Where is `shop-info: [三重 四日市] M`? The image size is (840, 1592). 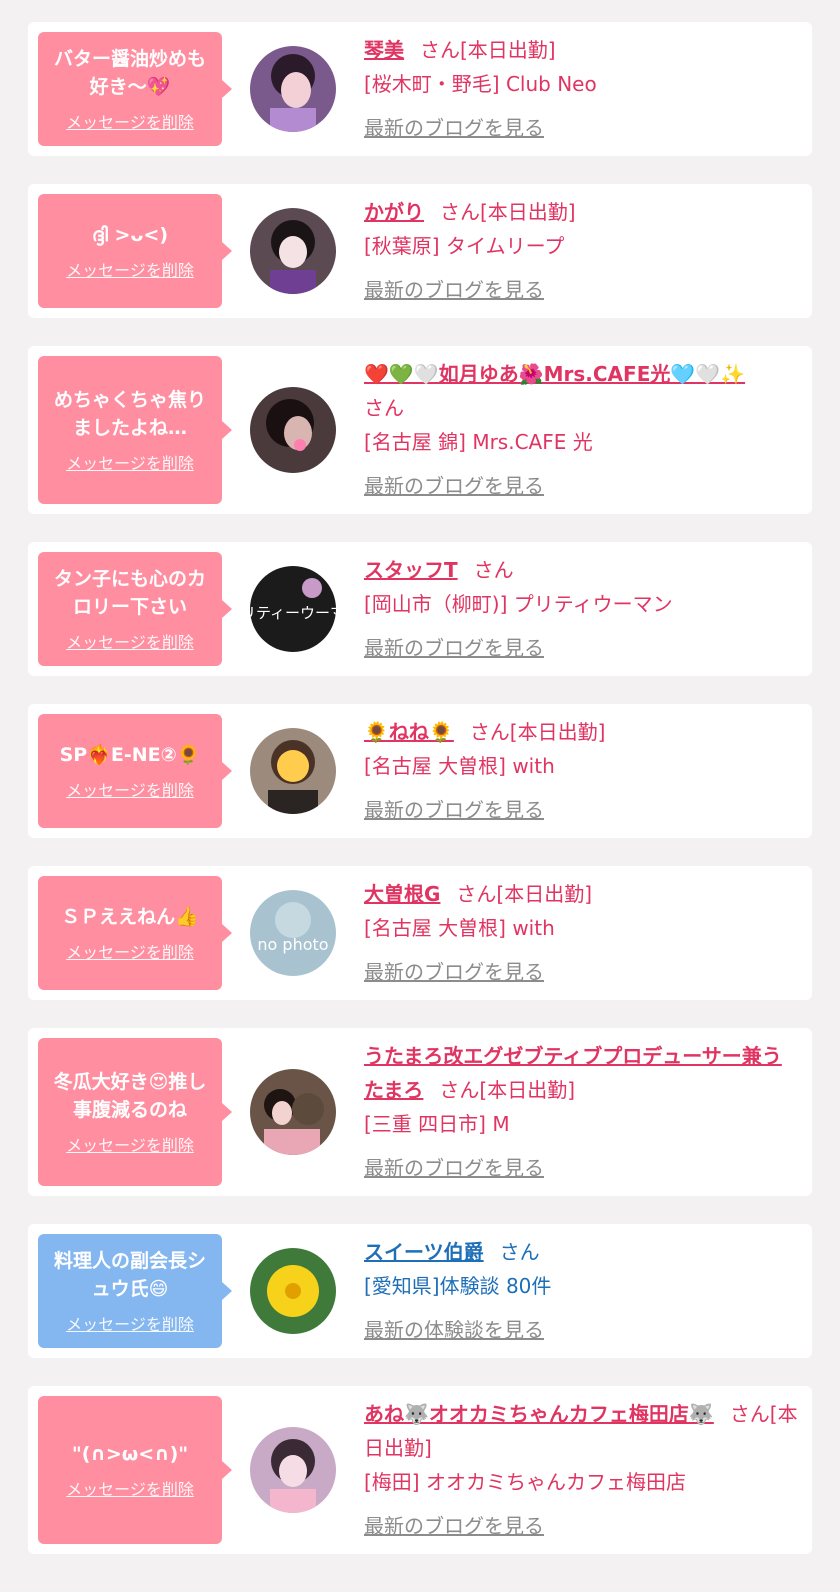
shop-info: [三重 四日市] M is located at coordinates (437, 1124).